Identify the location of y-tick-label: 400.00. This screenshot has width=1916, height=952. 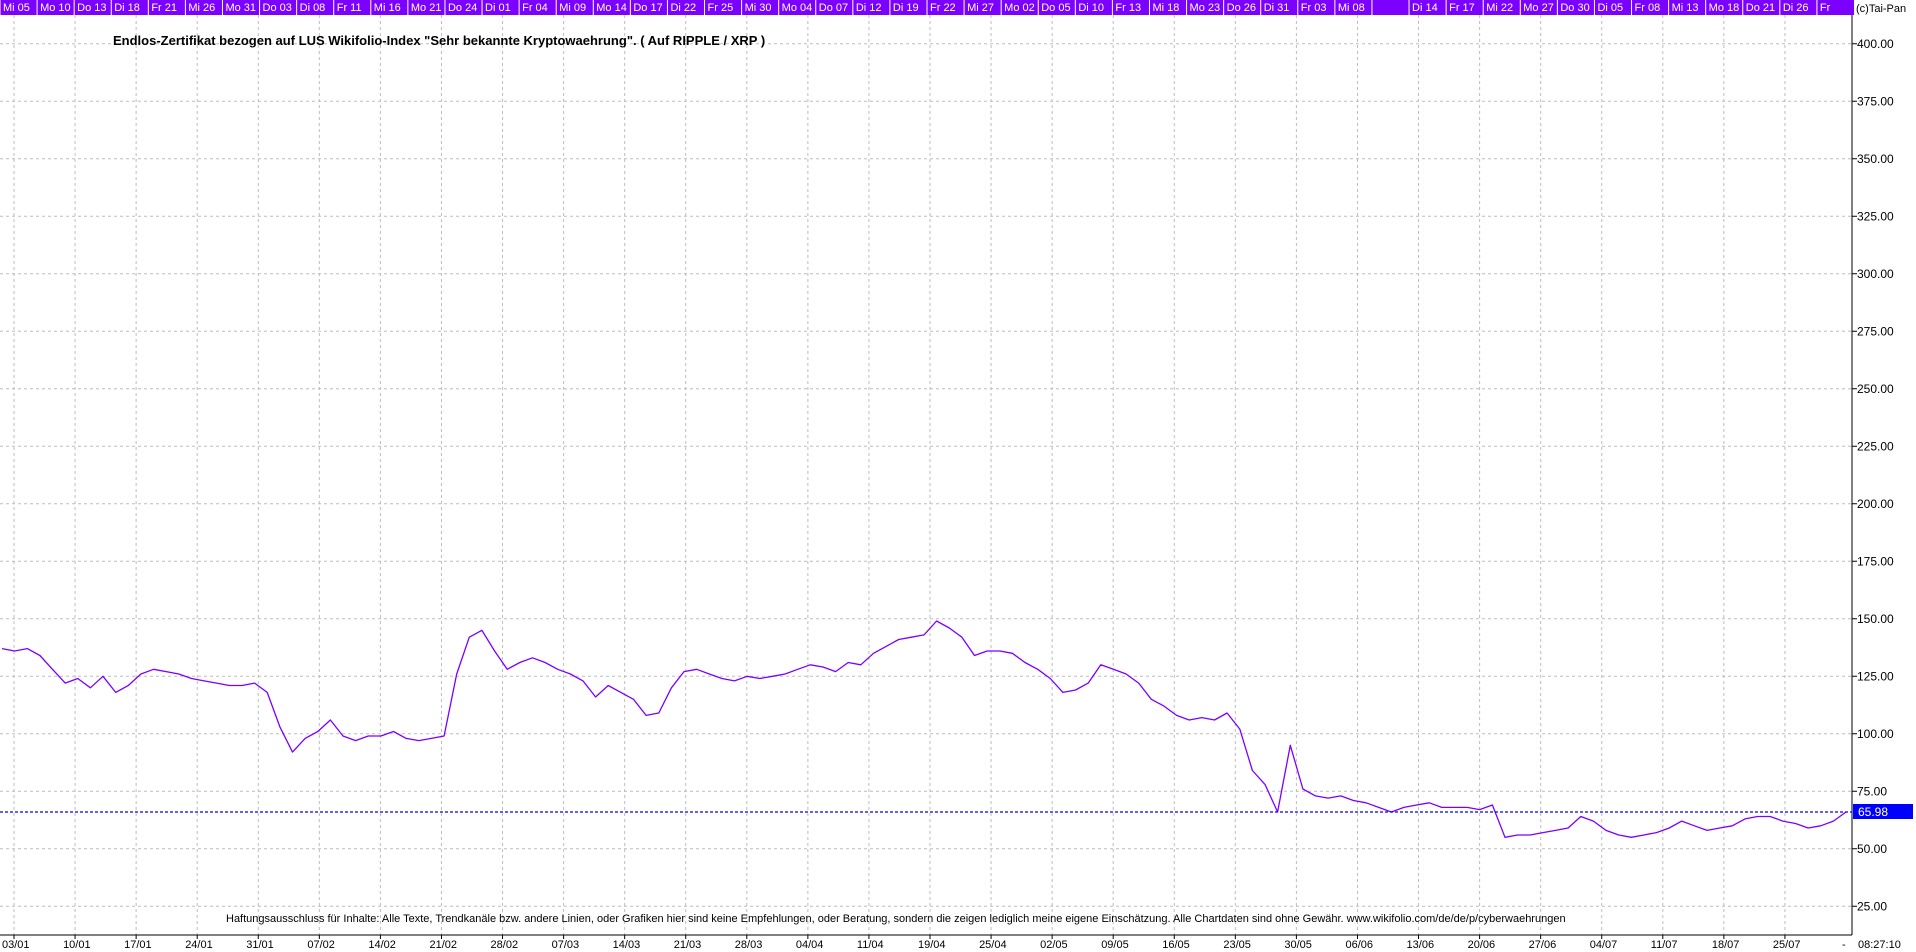
(1875, 44).